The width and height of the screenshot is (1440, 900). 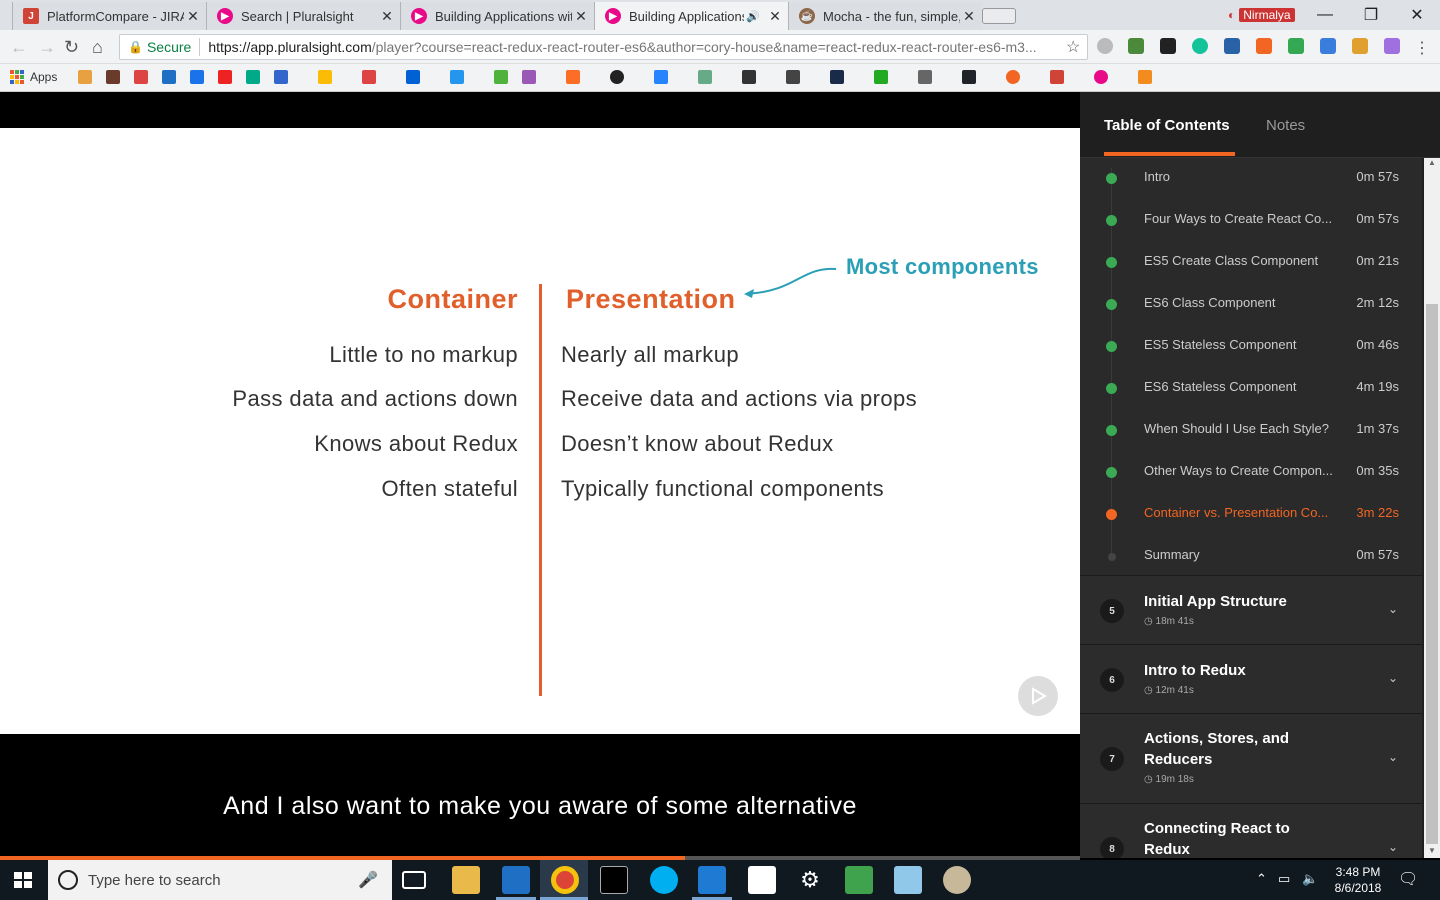 I want to click on browser-tab: J PlatformCompare - JIRA ✕, so click(x=109, y=16).